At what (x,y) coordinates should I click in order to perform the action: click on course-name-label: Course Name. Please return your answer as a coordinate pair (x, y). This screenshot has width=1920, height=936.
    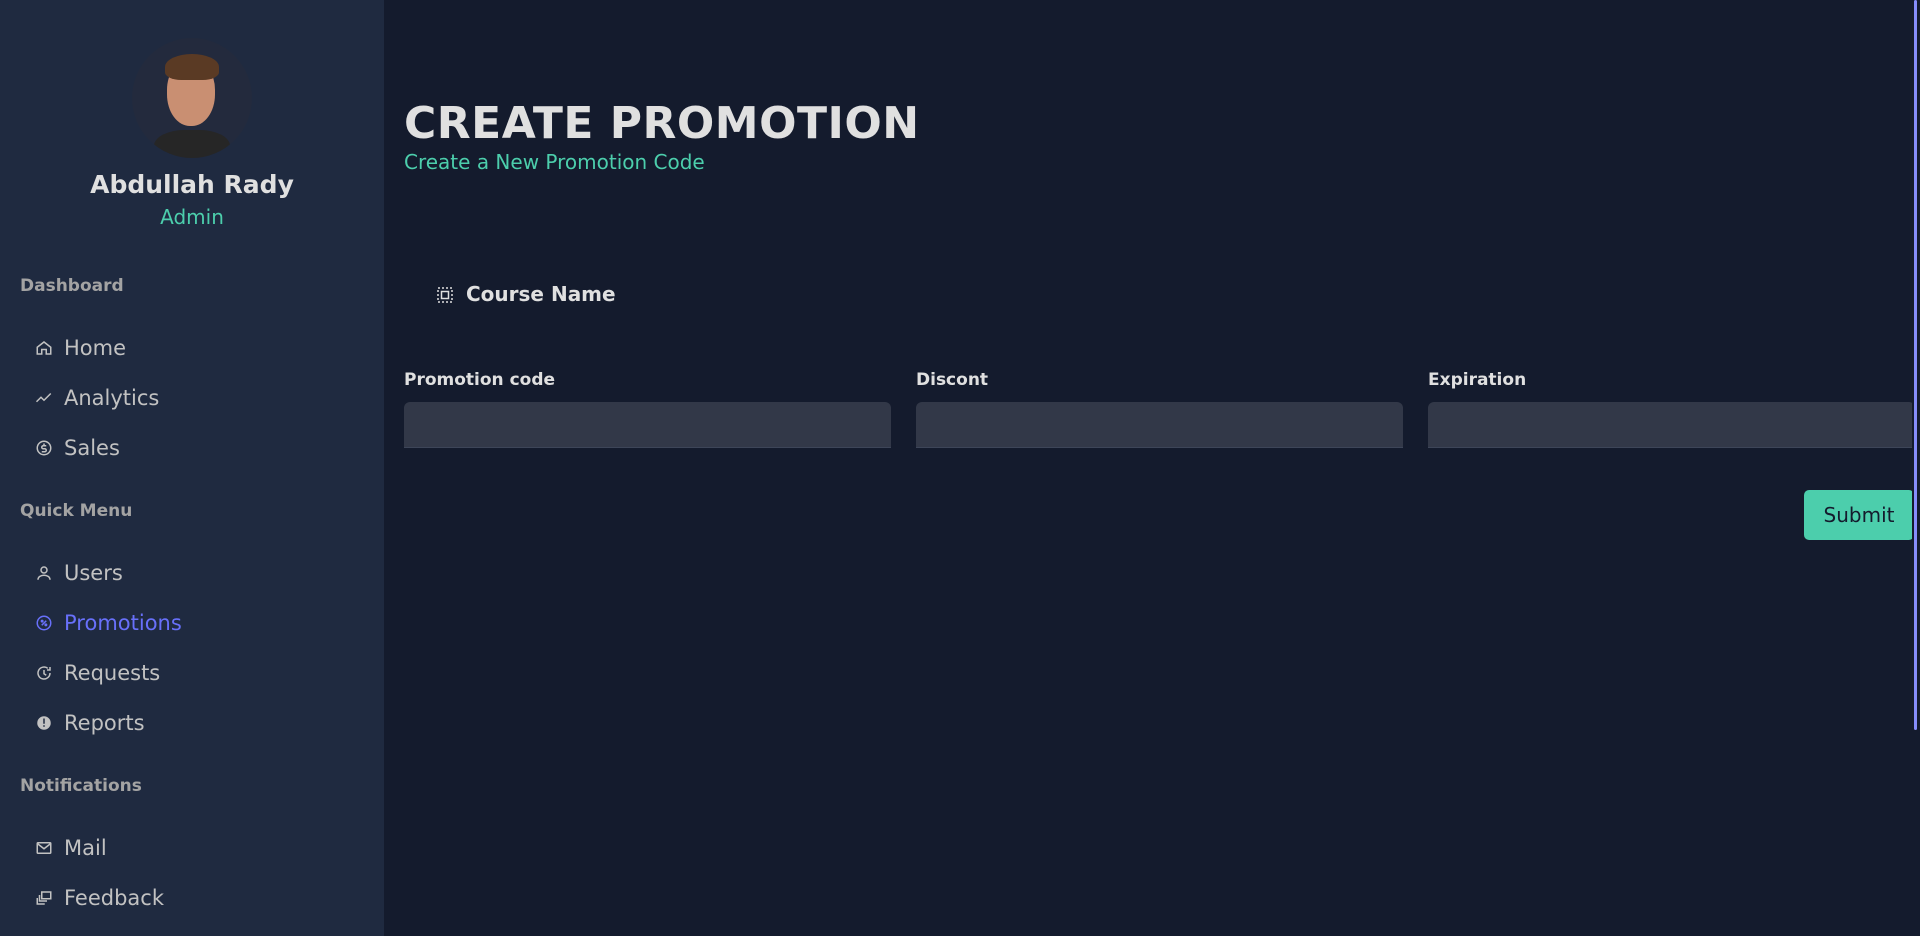
    Looking at the image, I should click on (541, 294).